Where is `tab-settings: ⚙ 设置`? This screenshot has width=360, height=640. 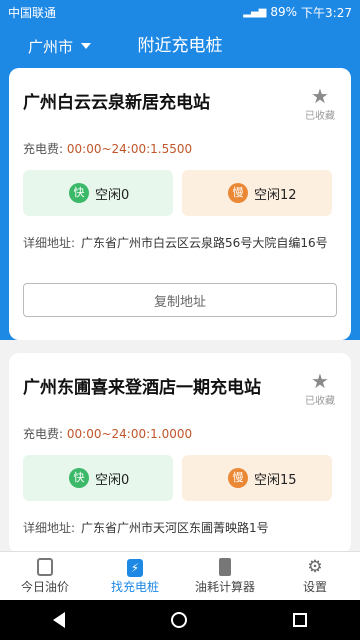 tab-settings: ⚙ 设置 is located at coordinates (315, 576).